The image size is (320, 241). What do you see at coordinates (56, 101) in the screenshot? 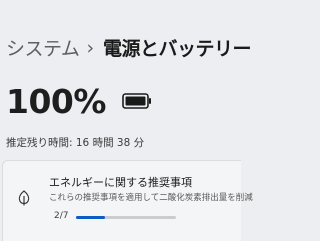
I see `battery-percentage: 100%` at bounding box center [56, 101].